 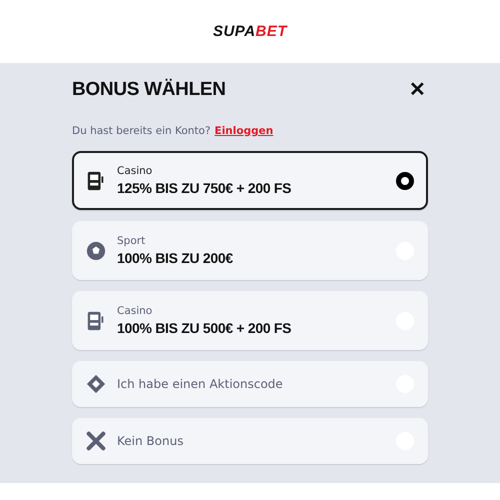 I want to click on bonus-option: Sport 100% BIS ZU 200€, so click(x=250, y=250).